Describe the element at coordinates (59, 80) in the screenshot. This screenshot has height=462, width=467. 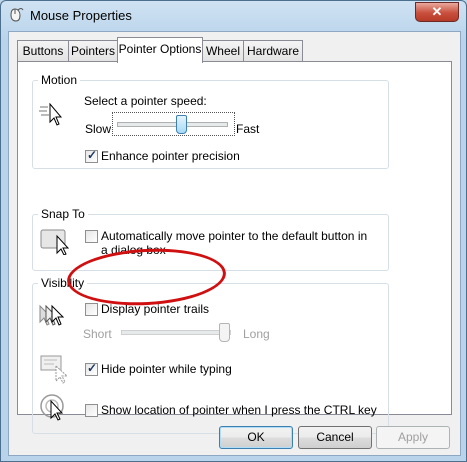
I see `motion-group-title: Motion` at that location.